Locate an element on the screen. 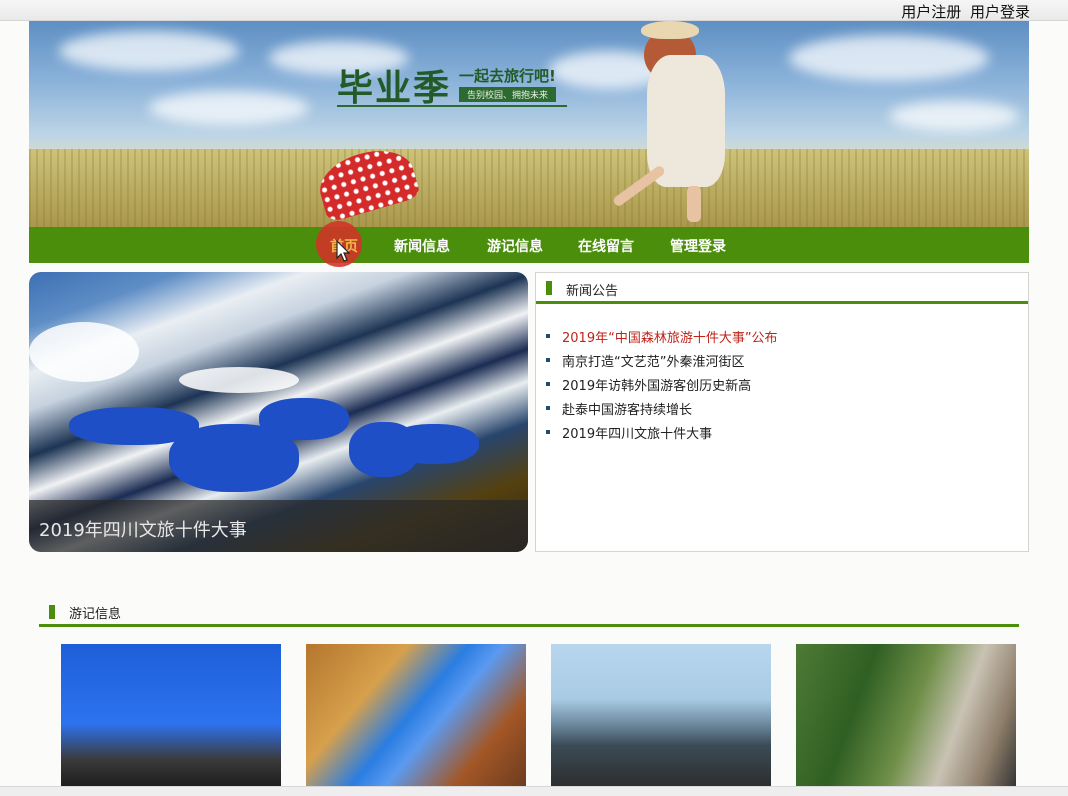 This screenshot has width=1068, height=796. hero-caption: 2019年四川文旅十件大事 is located at coordinates (143, 529).